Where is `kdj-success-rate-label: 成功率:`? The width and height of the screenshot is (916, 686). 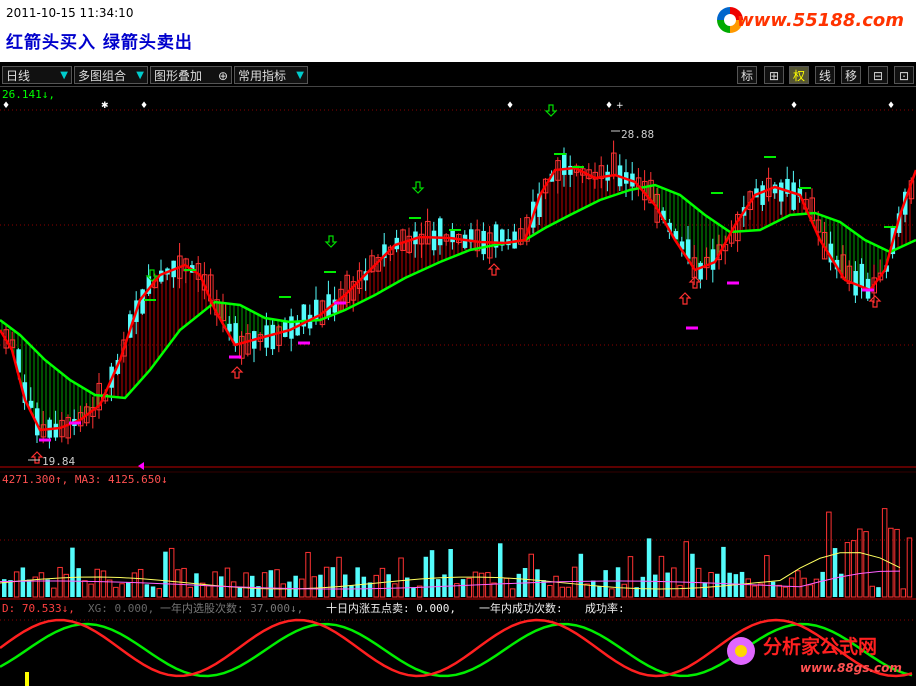 kdj-success-rate-label: 成功率: is located at coordinates (605, 608).